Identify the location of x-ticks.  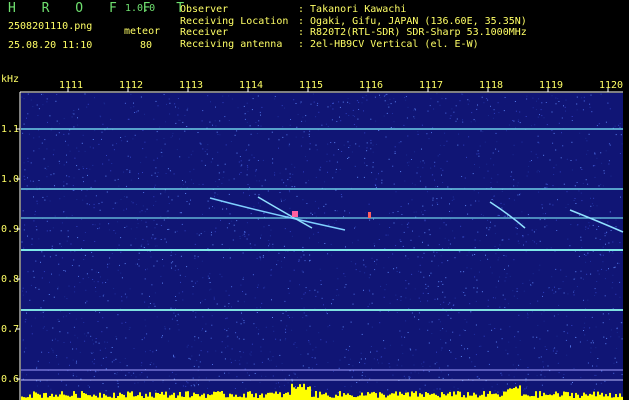
(338, 90).